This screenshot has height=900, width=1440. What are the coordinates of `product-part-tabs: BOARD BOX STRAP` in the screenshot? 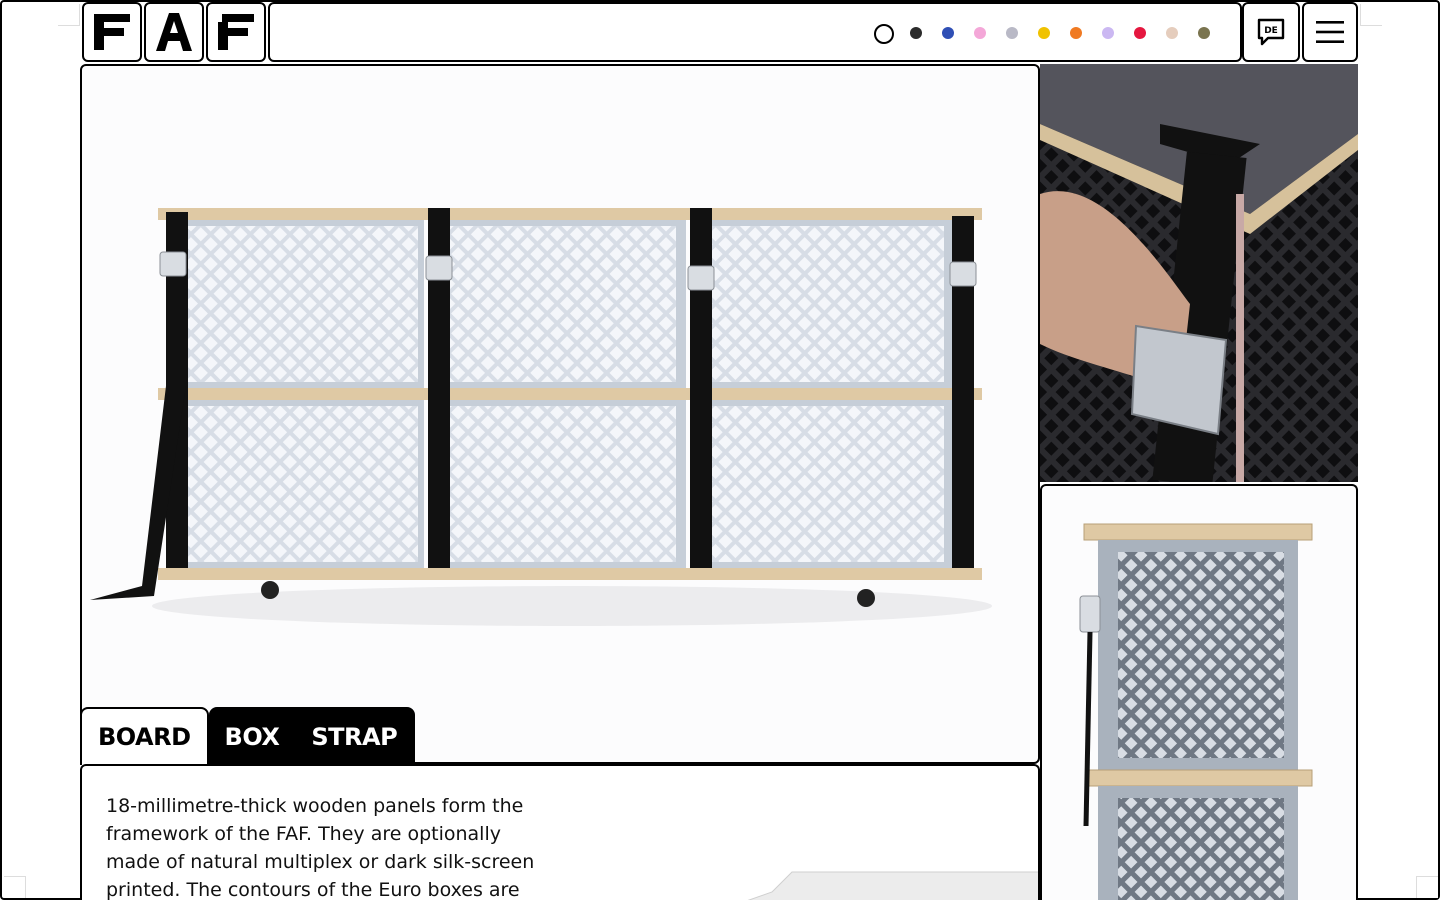 It's located at (248, 736).